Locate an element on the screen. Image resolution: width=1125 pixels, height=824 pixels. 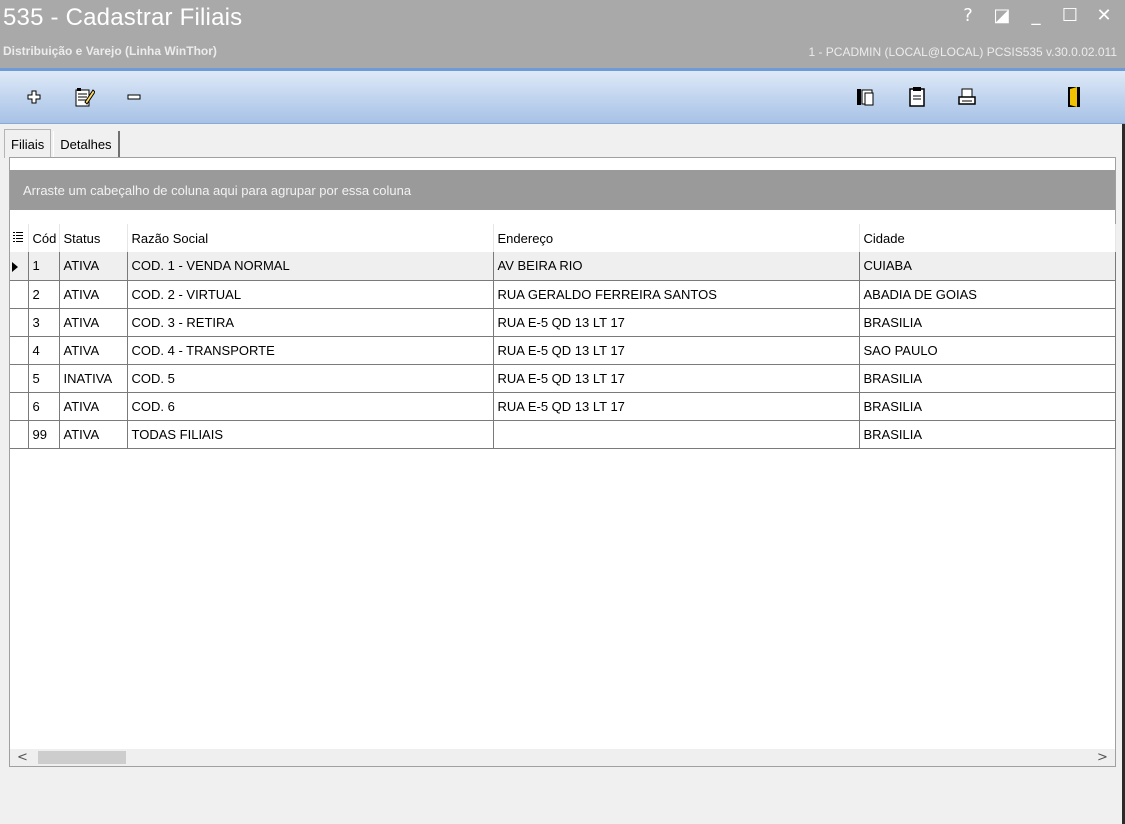
scroll-left-button: < is located at coordinates (22, 757).